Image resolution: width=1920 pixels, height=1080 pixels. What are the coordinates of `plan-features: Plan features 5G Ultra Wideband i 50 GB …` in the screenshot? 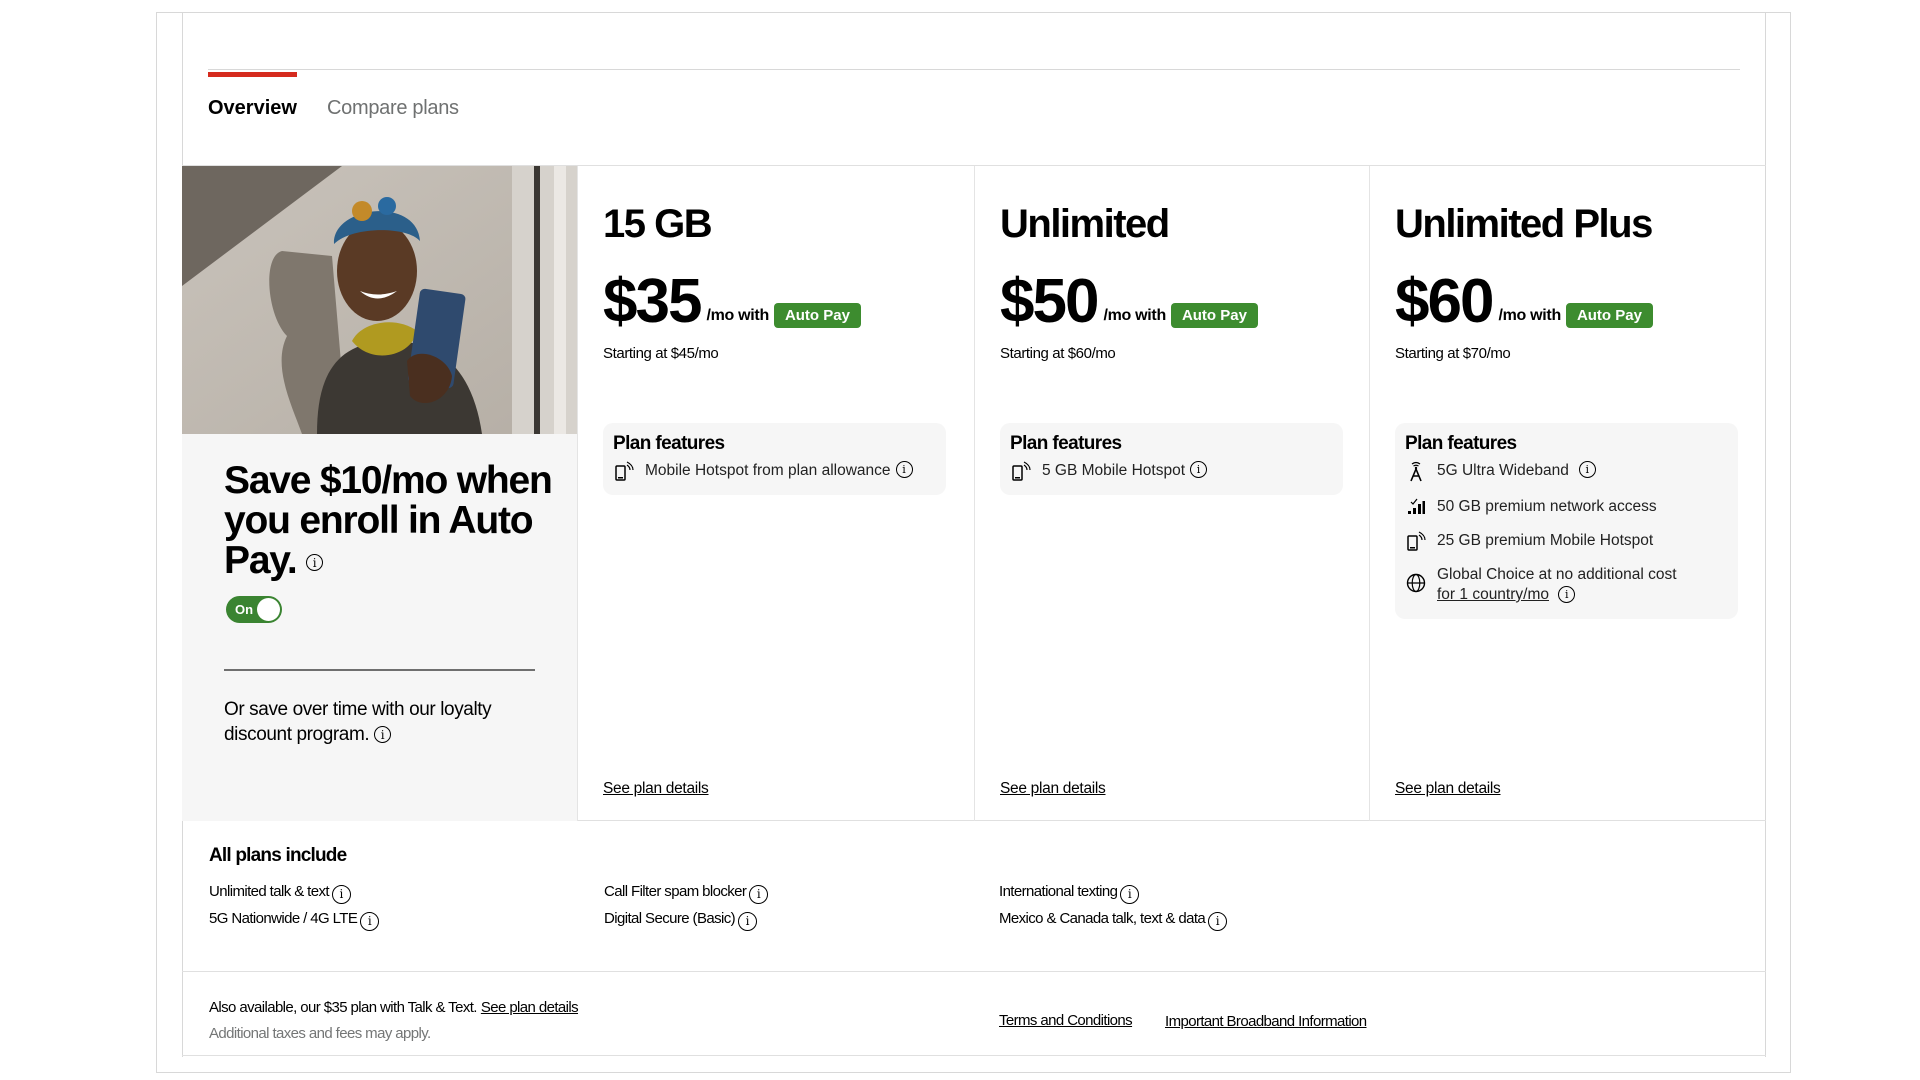 It's located at (1566, 521).